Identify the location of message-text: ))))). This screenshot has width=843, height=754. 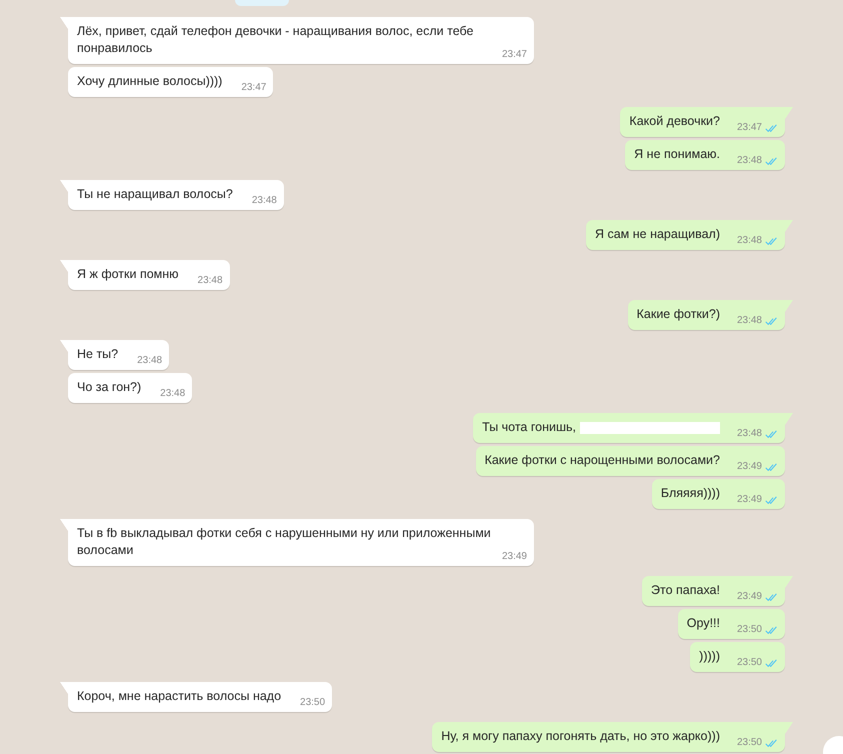
(709, 656).